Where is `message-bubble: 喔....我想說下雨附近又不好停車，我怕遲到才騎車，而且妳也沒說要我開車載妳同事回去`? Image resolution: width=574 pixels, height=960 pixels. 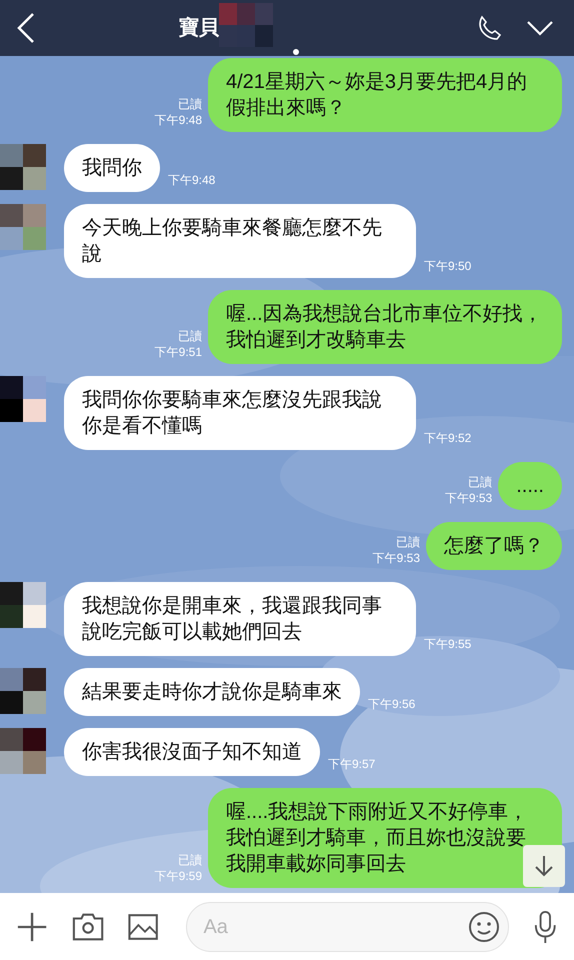 message-bubble: 喔....我想說下雨附近又不好停車，我怕遲到才騎車，而且妳也沒說要我開車載妳同事回去 is located at coordinates (385, 838).